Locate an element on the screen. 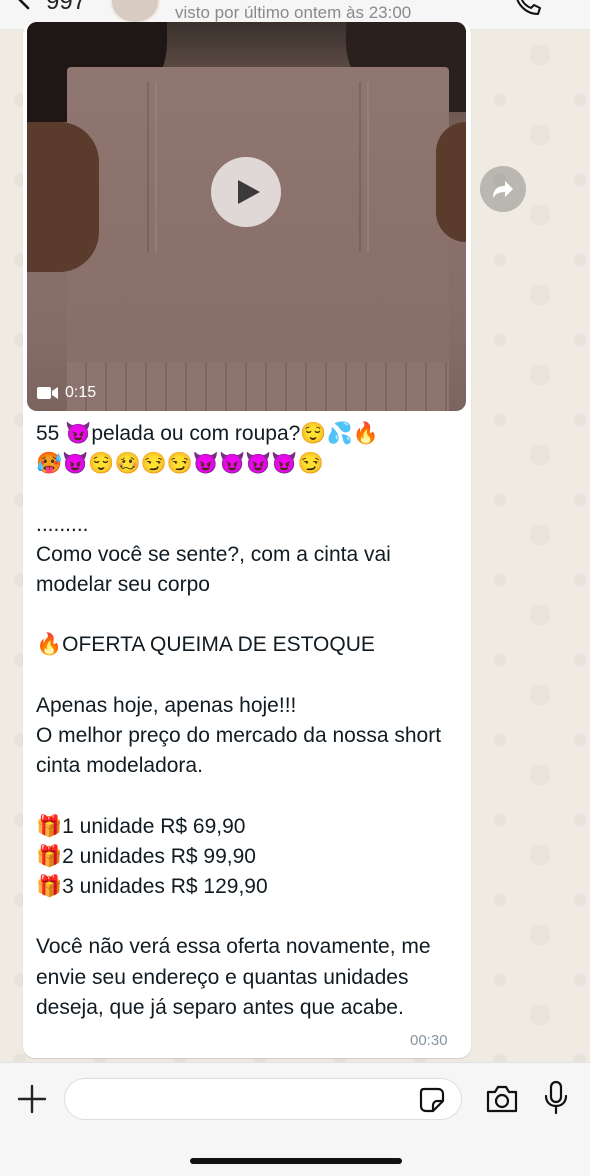 This screenshot has height=1176, width=590. home-indicator is located at coordinates (296, 1161).